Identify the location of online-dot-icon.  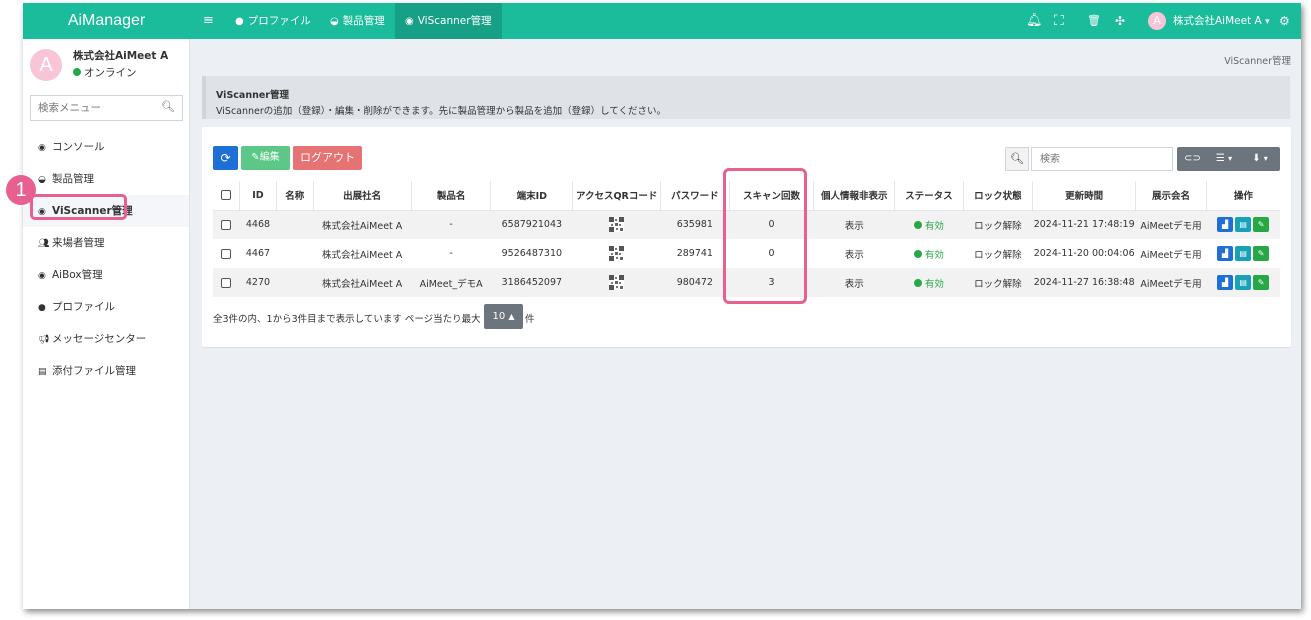
(77, 72).